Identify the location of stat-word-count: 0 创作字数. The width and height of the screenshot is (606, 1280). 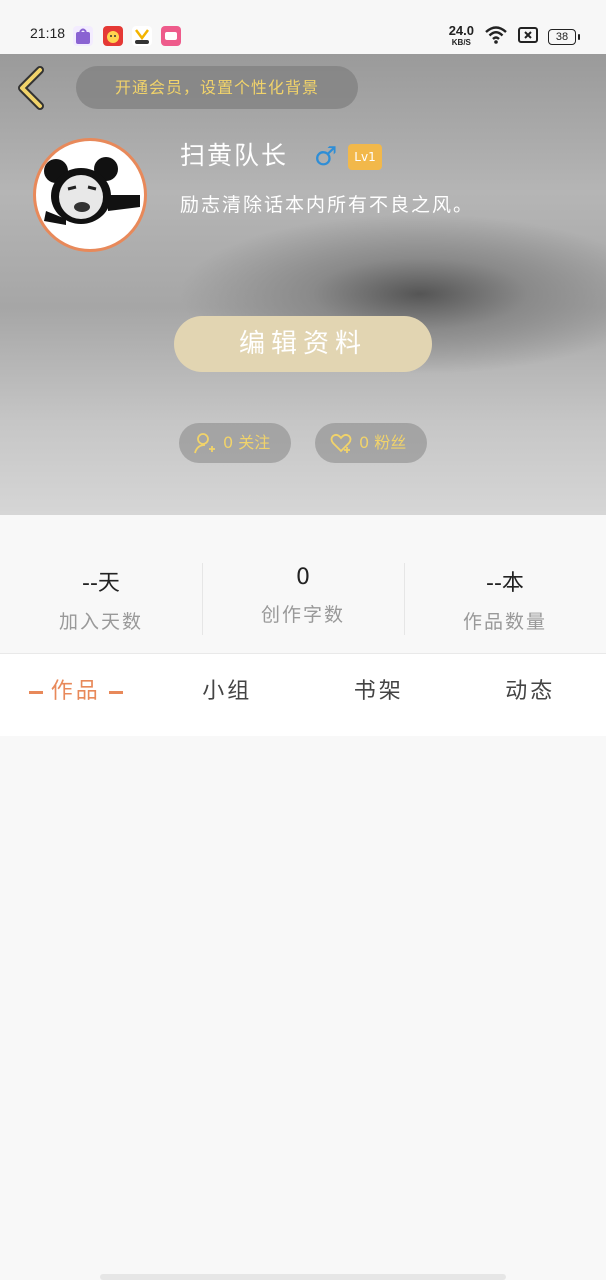
(303, 584).